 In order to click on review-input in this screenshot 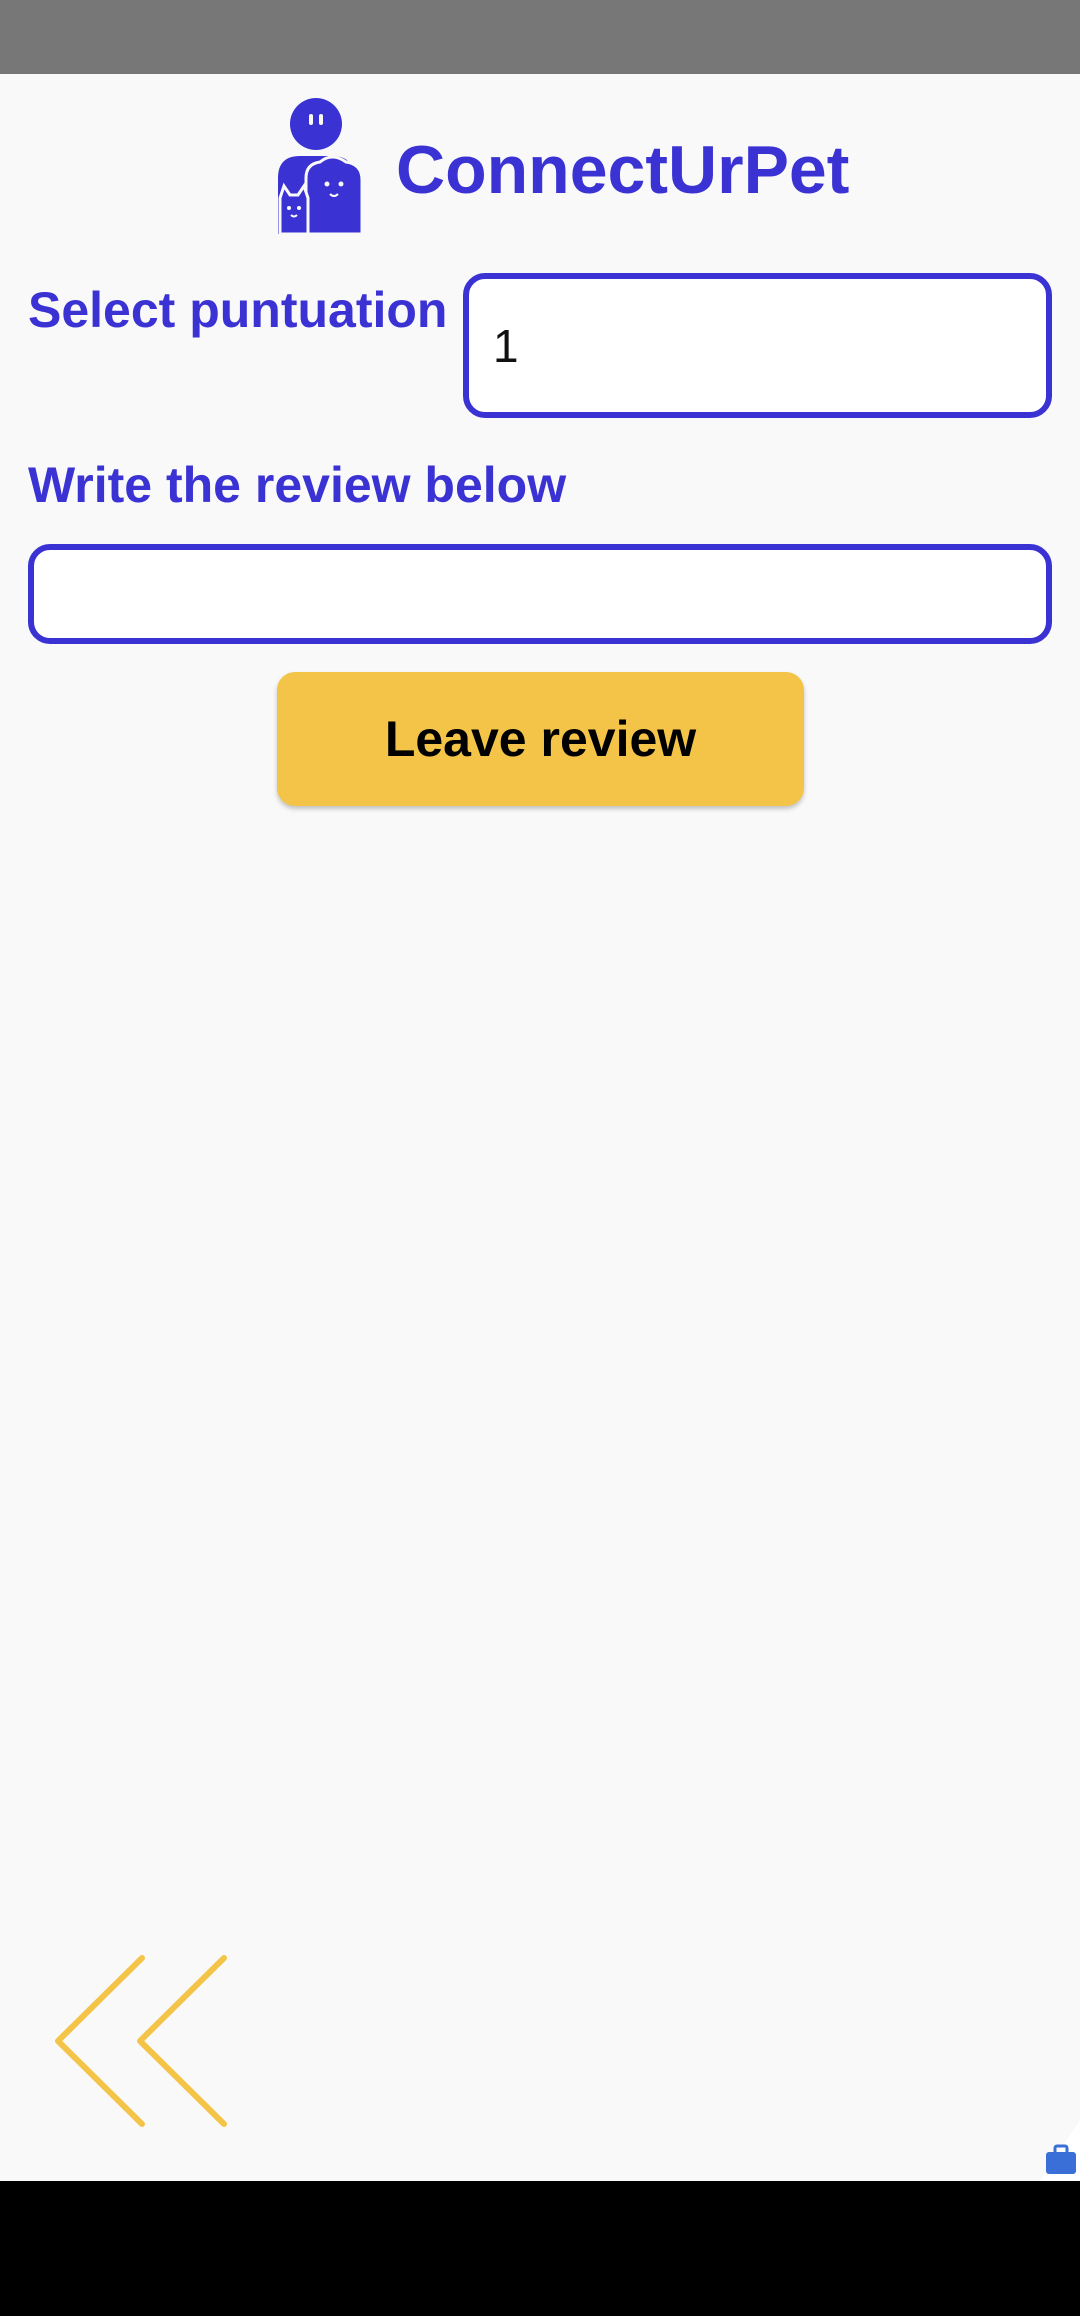, I will do `click(540, 594)`.